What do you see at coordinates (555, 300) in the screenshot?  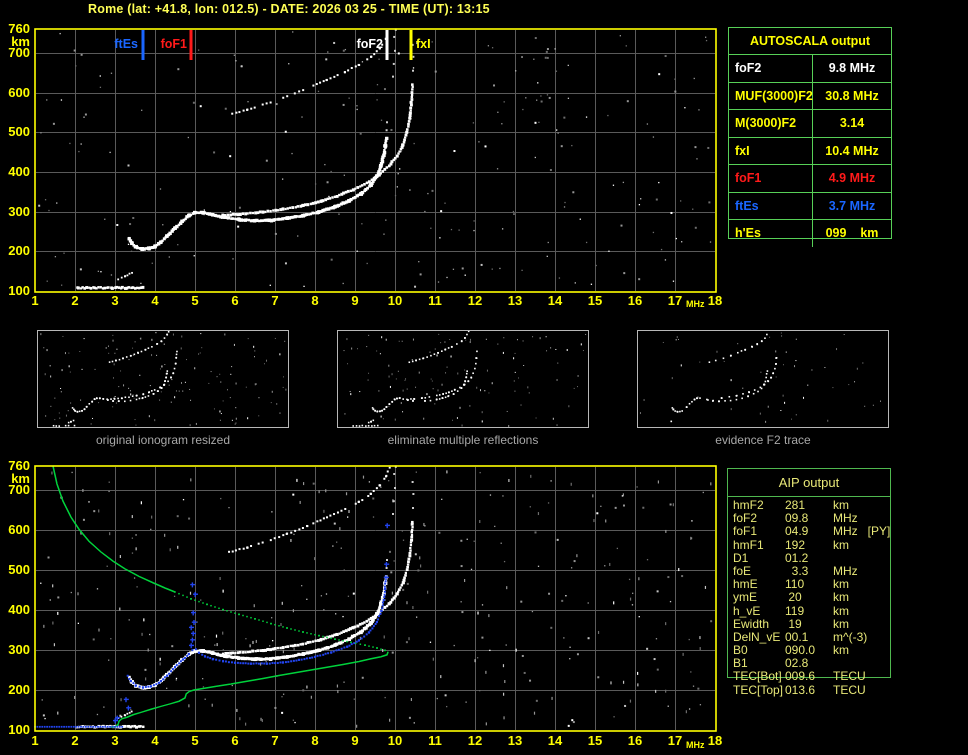 I see `x-tick-label: 14` at bounding box center [555, 300].